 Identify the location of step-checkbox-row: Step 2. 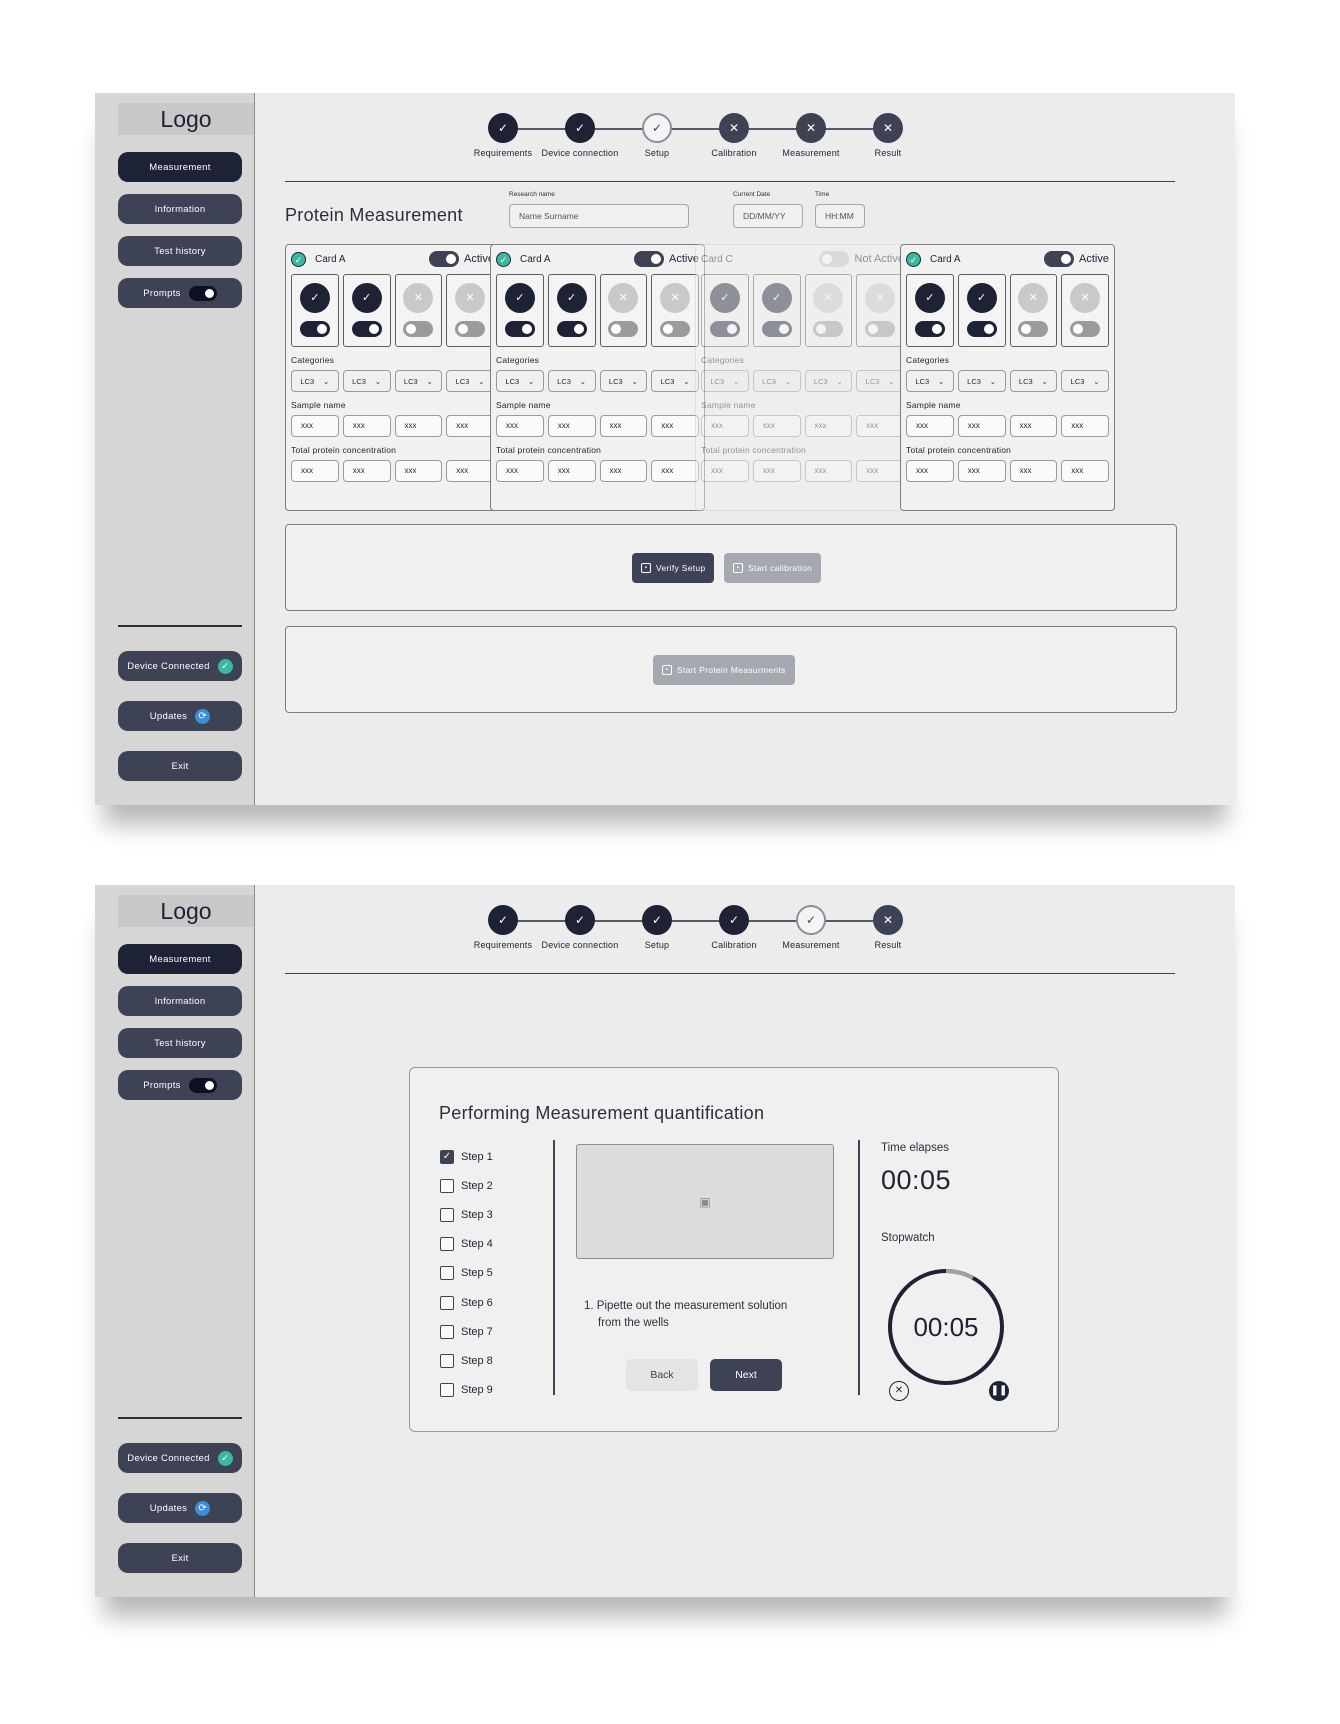
(466, 1185).